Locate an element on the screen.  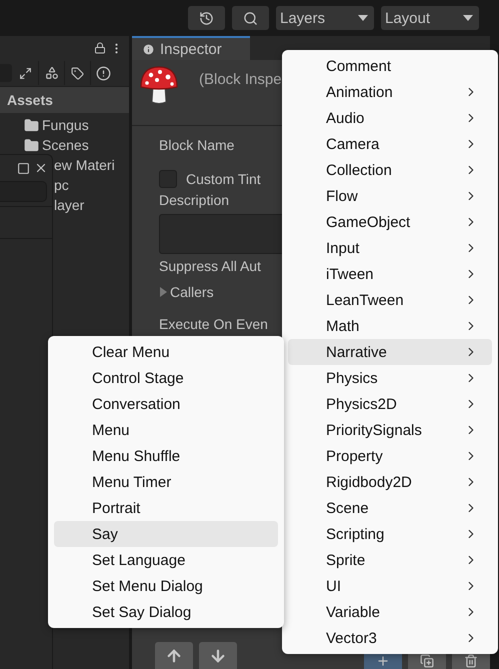
menu-item: Menu is located at coordinates (166, 430).